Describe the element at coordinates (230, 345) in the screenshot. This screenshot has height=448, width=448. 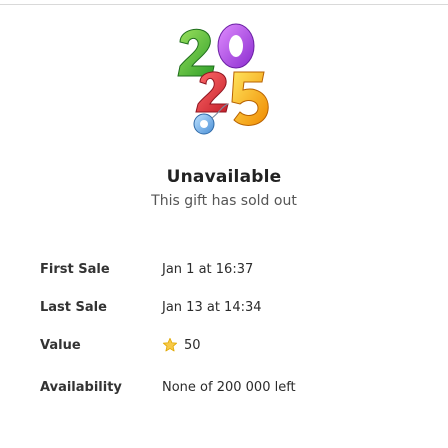
I see `value-row: Value 50` at that location.